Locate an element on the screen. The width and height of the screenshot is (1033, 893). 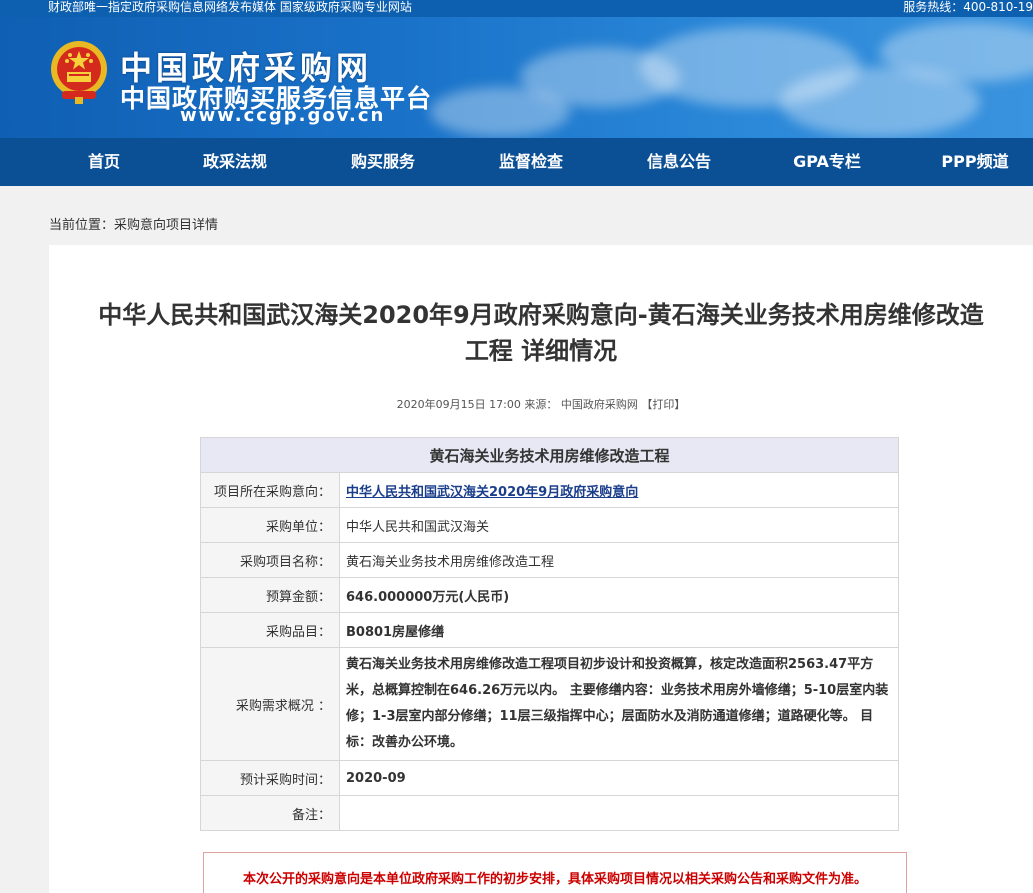
breadcrumb: 当前位置：采购意向项目详情 is located at coordinates (134, 225).